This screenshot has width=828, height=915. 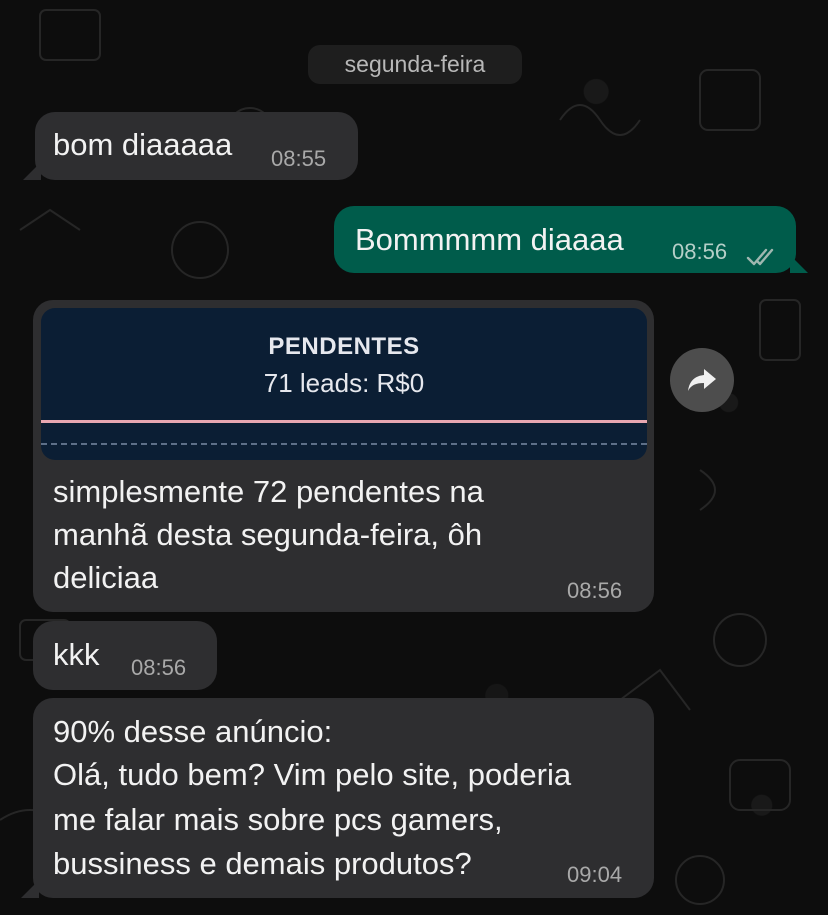 What do you see at coordinates (489, 239) in the screenshot?
I see `message-text: Bommmmm diaaaa` at bounding box center [489, 239].